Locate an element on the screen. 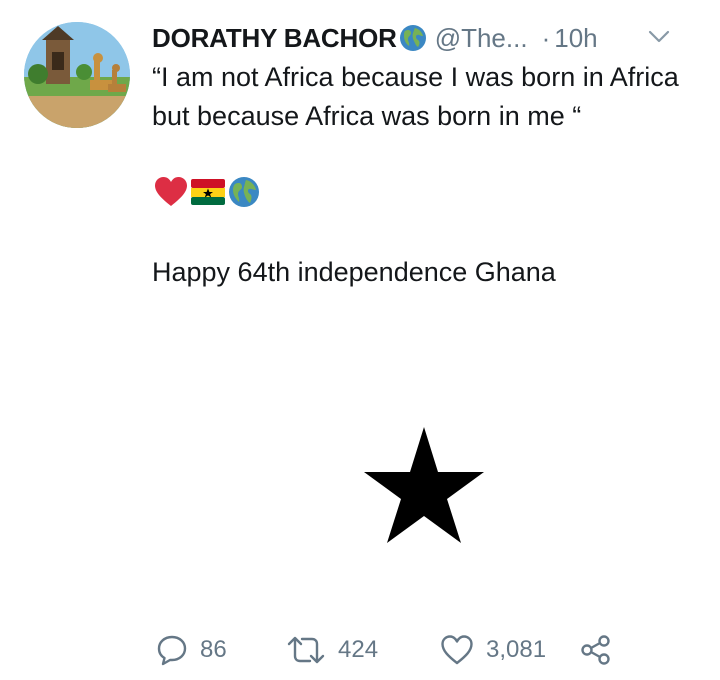  like-button: 3,081 is located at coordinates (493, 650).